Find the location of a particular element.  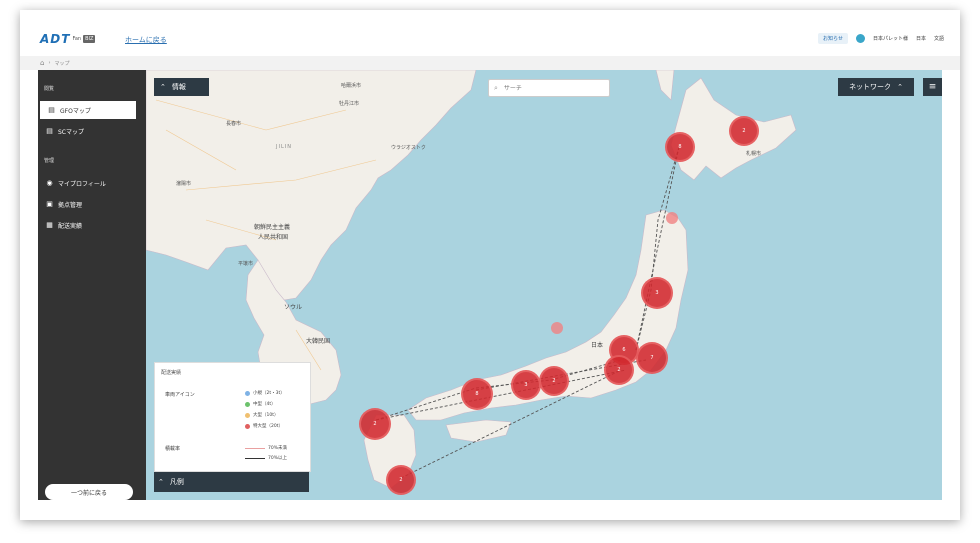

info-label: 情報 is located at coordinates (178, 87).